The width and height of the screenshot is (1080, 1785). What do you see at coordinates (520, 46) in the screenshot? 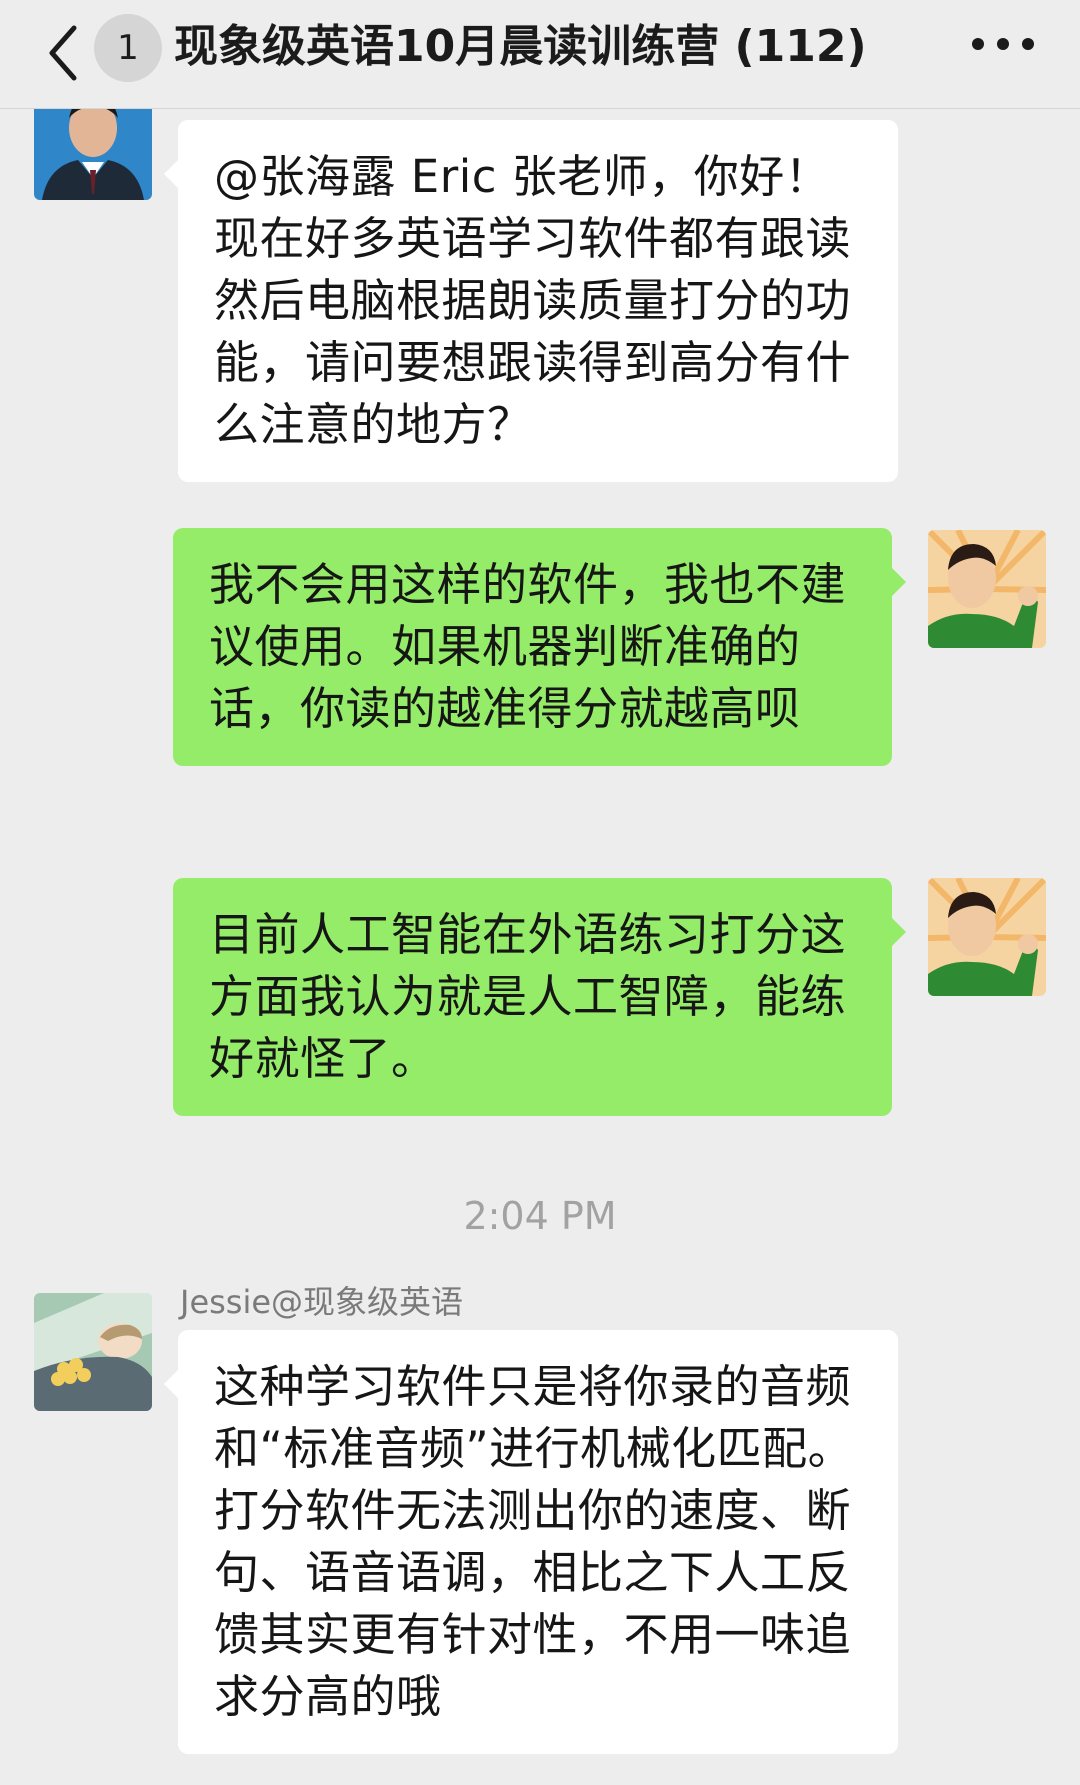
I see `chat-title: 现象级英语10月晨读训练营 (112)` at bounding box center [520, 46].